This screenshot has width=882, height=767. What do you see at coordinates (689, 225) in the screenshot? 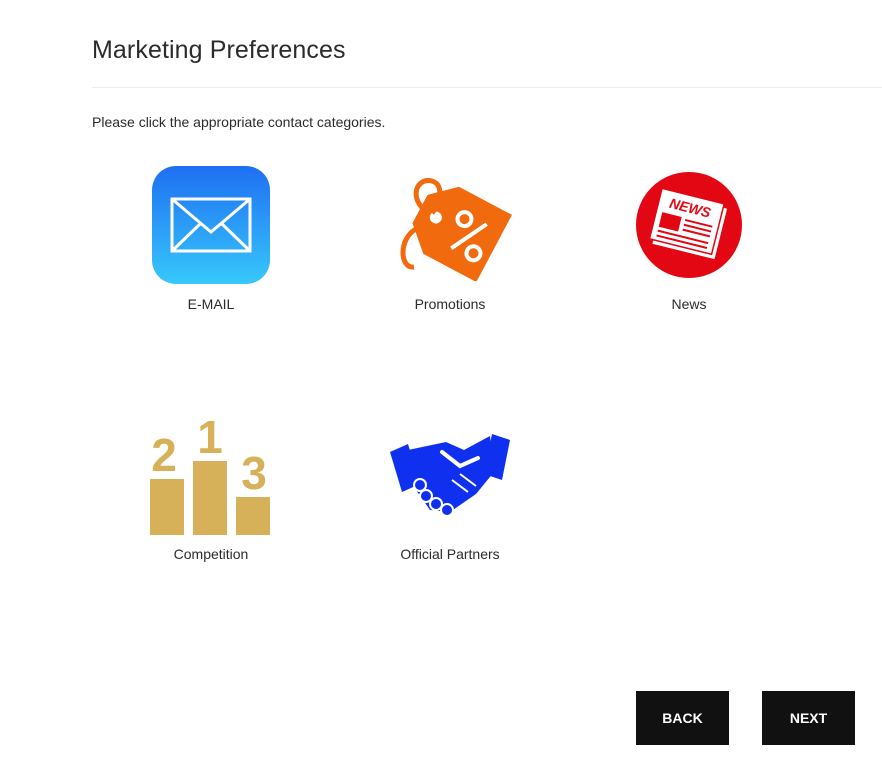
I see `newspaper-icon: NEWS` at bounding box center [689, 225].